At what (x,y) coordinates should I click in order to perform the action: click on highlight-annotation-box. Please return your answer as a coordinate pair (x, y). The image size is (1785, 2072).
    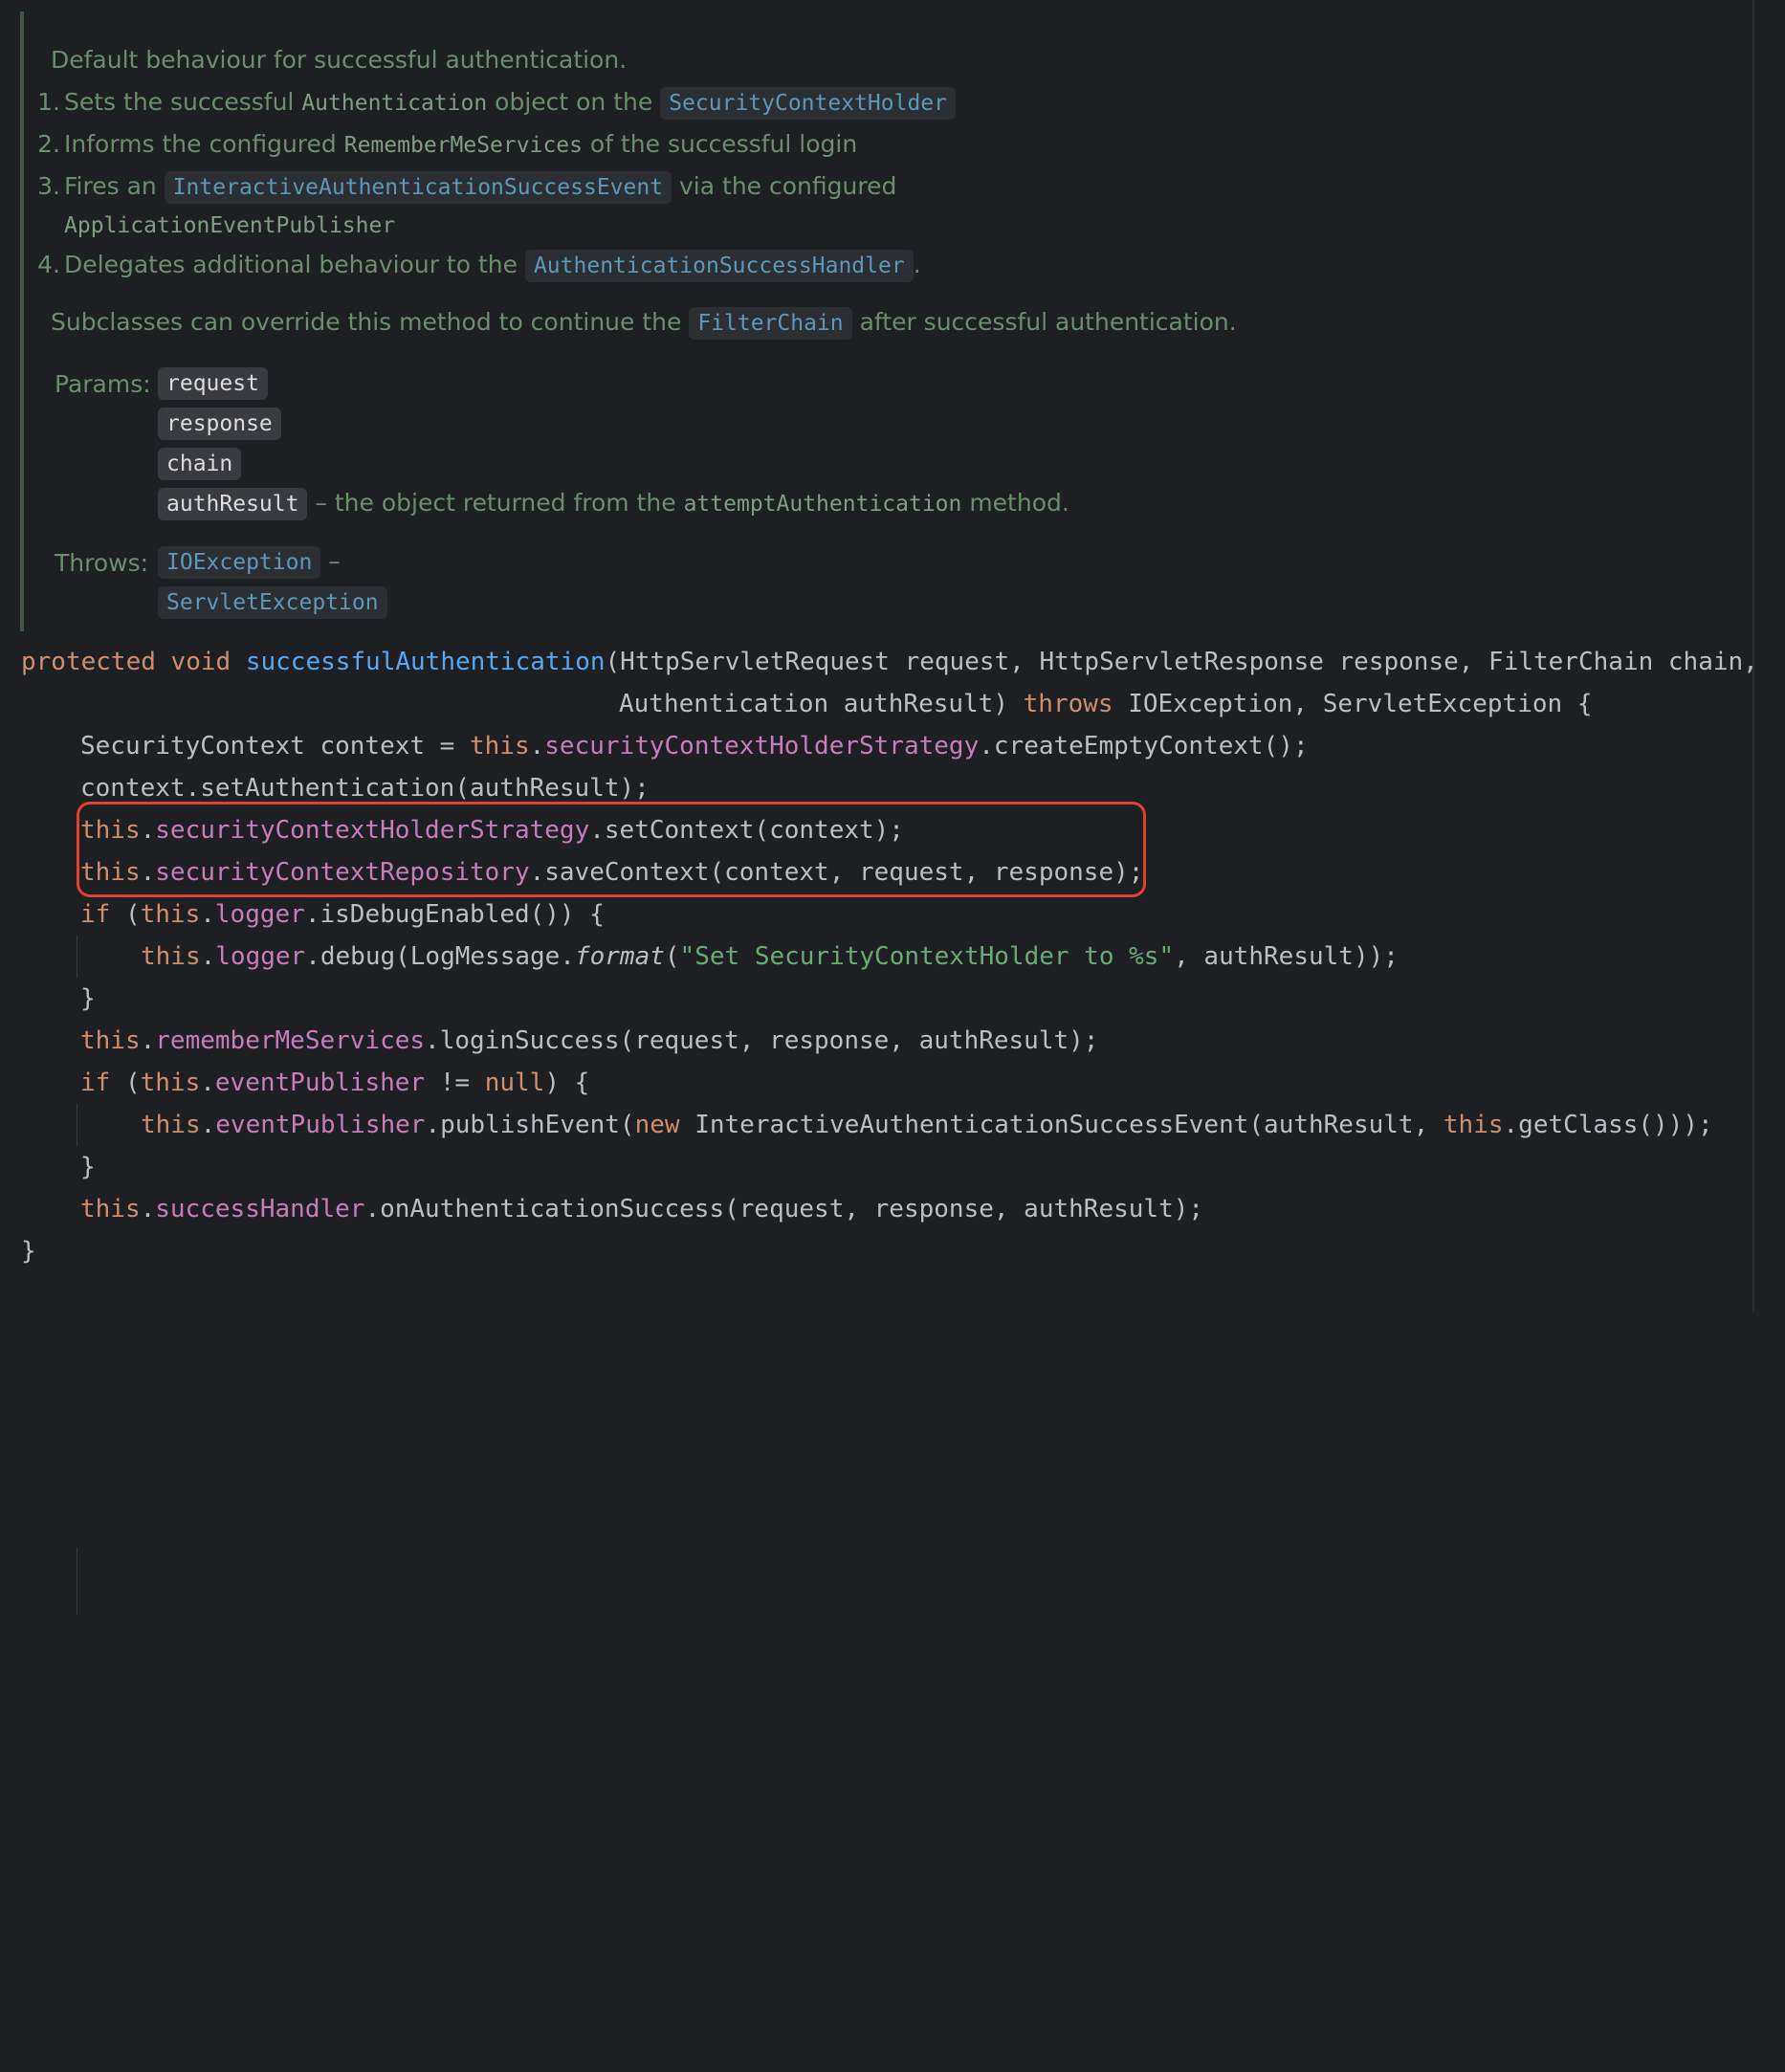
    Looking at the image, I should click on (611, 849).